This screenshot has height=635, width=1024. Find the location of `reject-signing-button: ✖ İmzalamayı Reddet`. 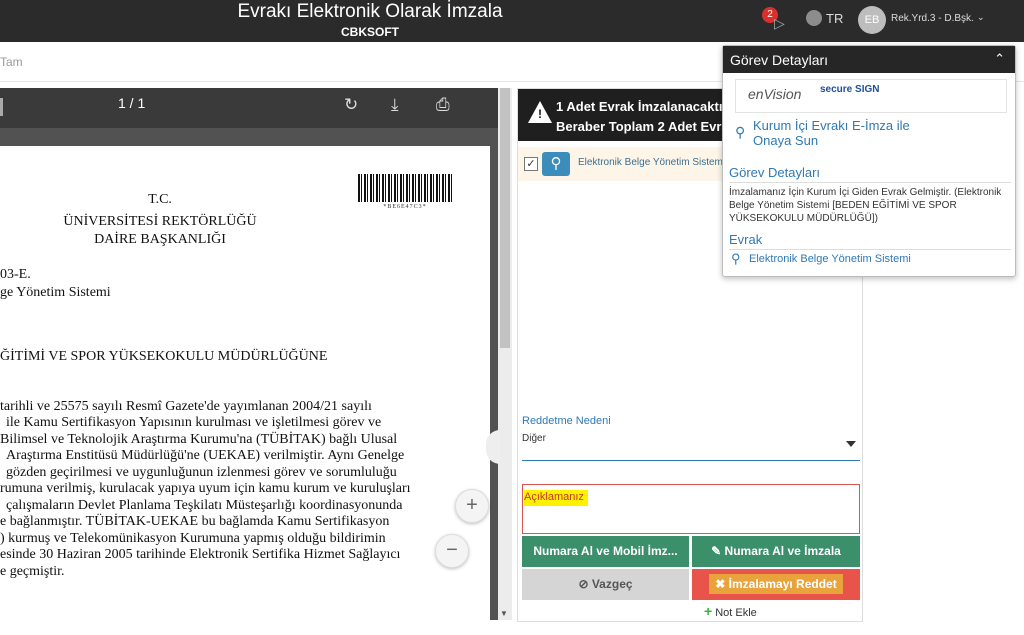

reject-signing-button: ✖ İmzalamayı Reddet is located at coordinates (776, 584).